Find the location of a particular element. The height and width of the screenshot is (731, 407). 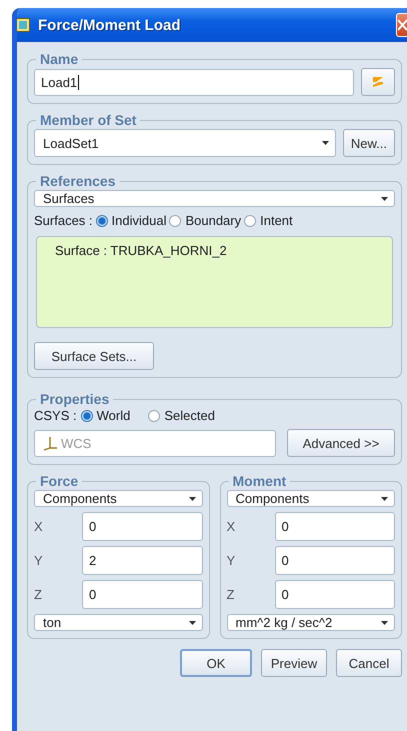

unit-dropdown: mm^2 kg / sec^2 is located at coordinates (310, 622).